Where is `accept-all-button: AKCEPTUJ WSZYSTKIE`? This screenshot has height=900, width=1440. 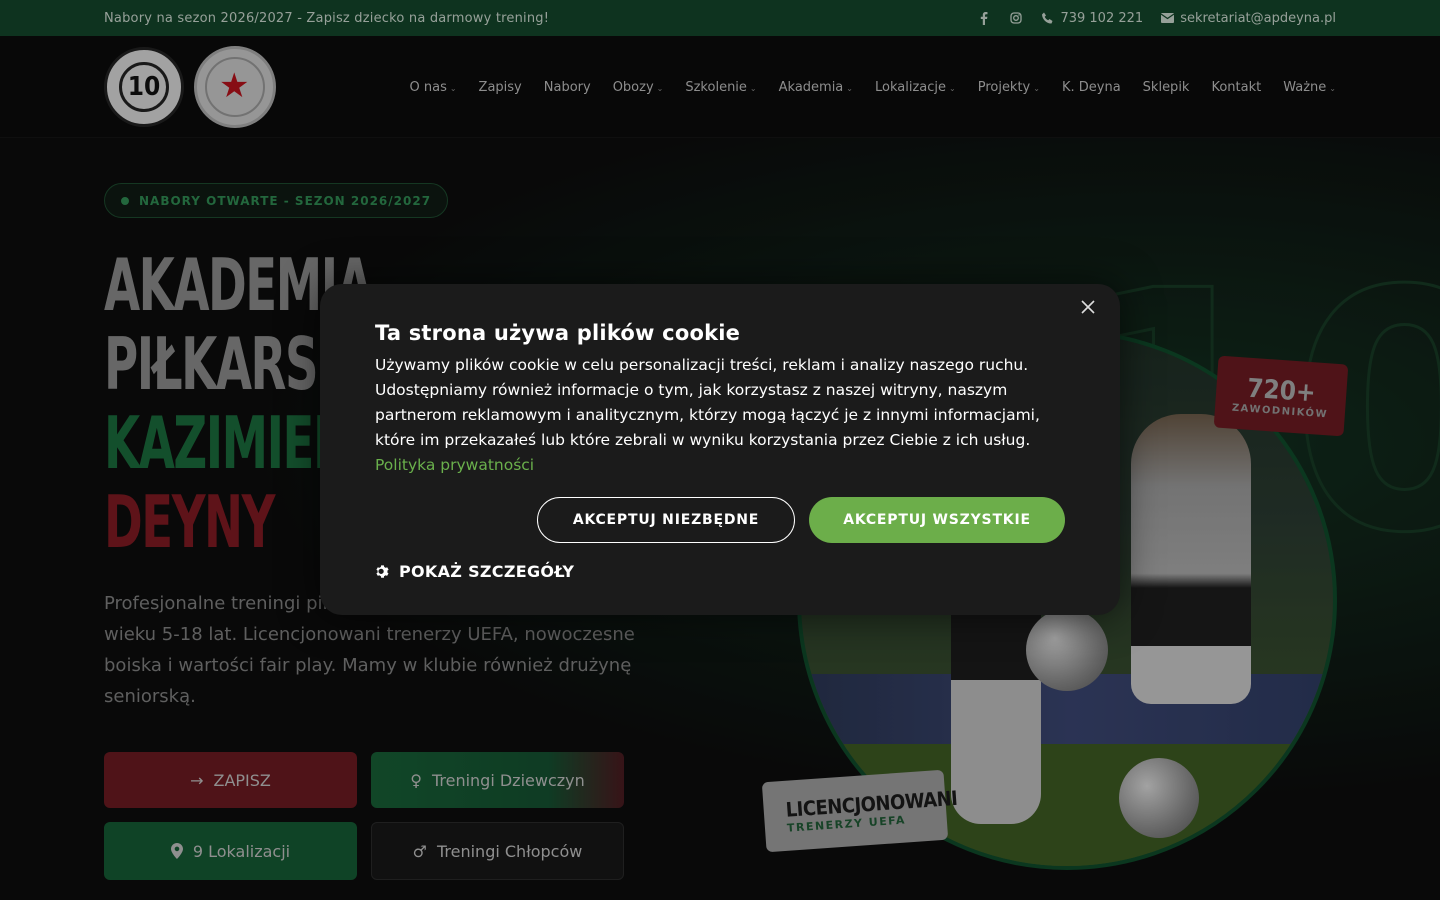 accept-all-button: AKCEPTUJ WSZYSTKIE is located at coordinates (937, 520).